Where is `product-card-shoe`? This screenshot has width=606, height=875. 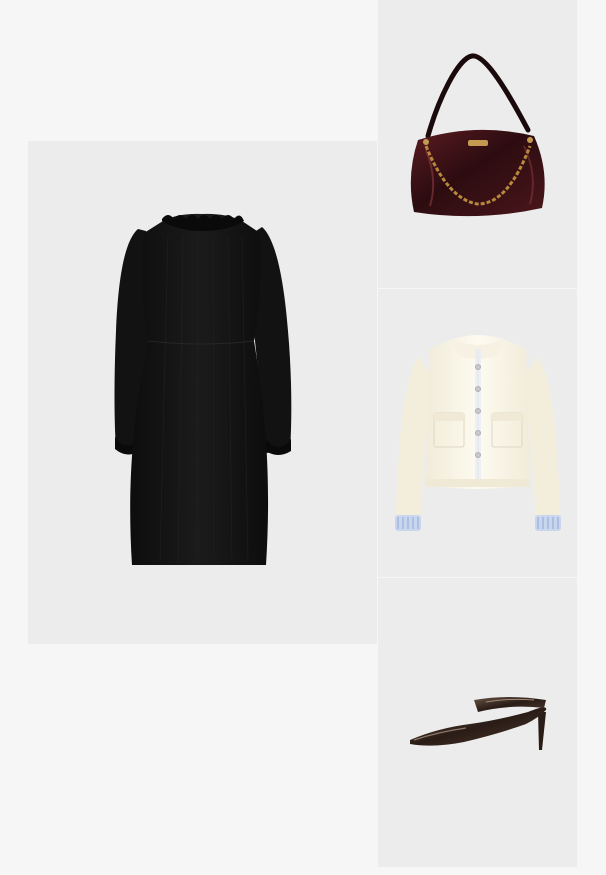 product-card-shoe is located at coordinates (477, 722).